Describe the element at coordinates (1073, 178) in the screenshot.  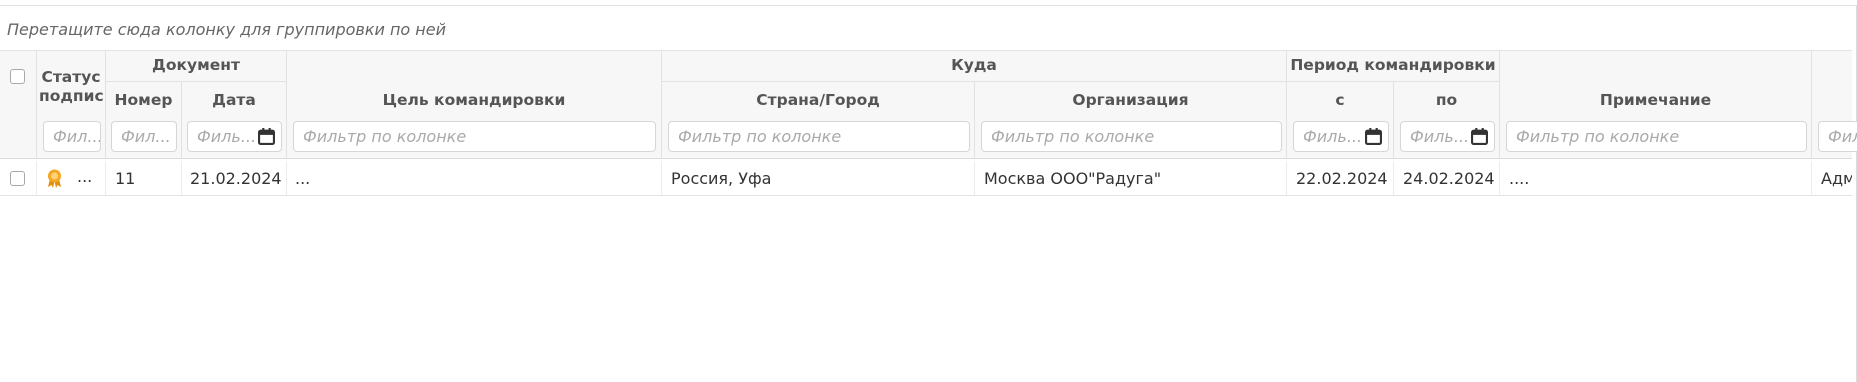
I see `row-organization: Москва ООО"Радуга"` at that location.